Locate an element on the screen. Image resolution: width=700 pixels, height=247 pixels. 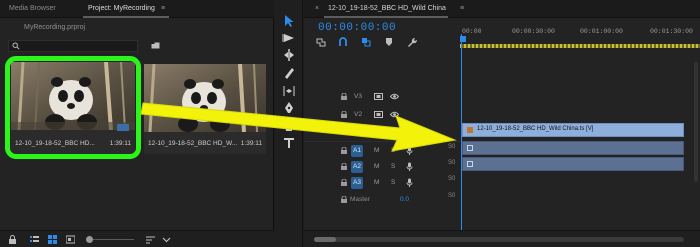
snap-icon is located at coordinates (343, 42).